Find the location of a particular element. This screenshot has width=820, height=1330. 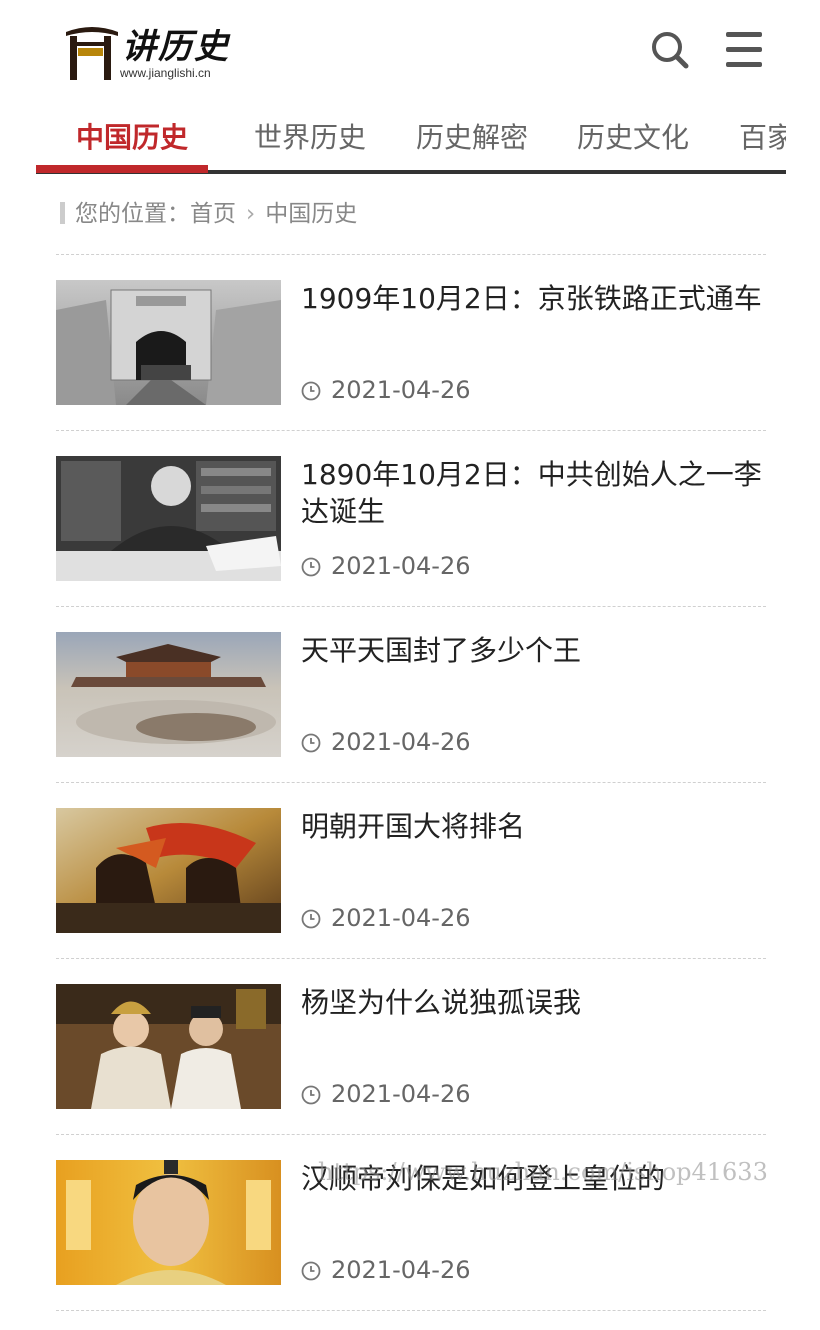

active-tab-indicator is located at coordinates (122, 169).